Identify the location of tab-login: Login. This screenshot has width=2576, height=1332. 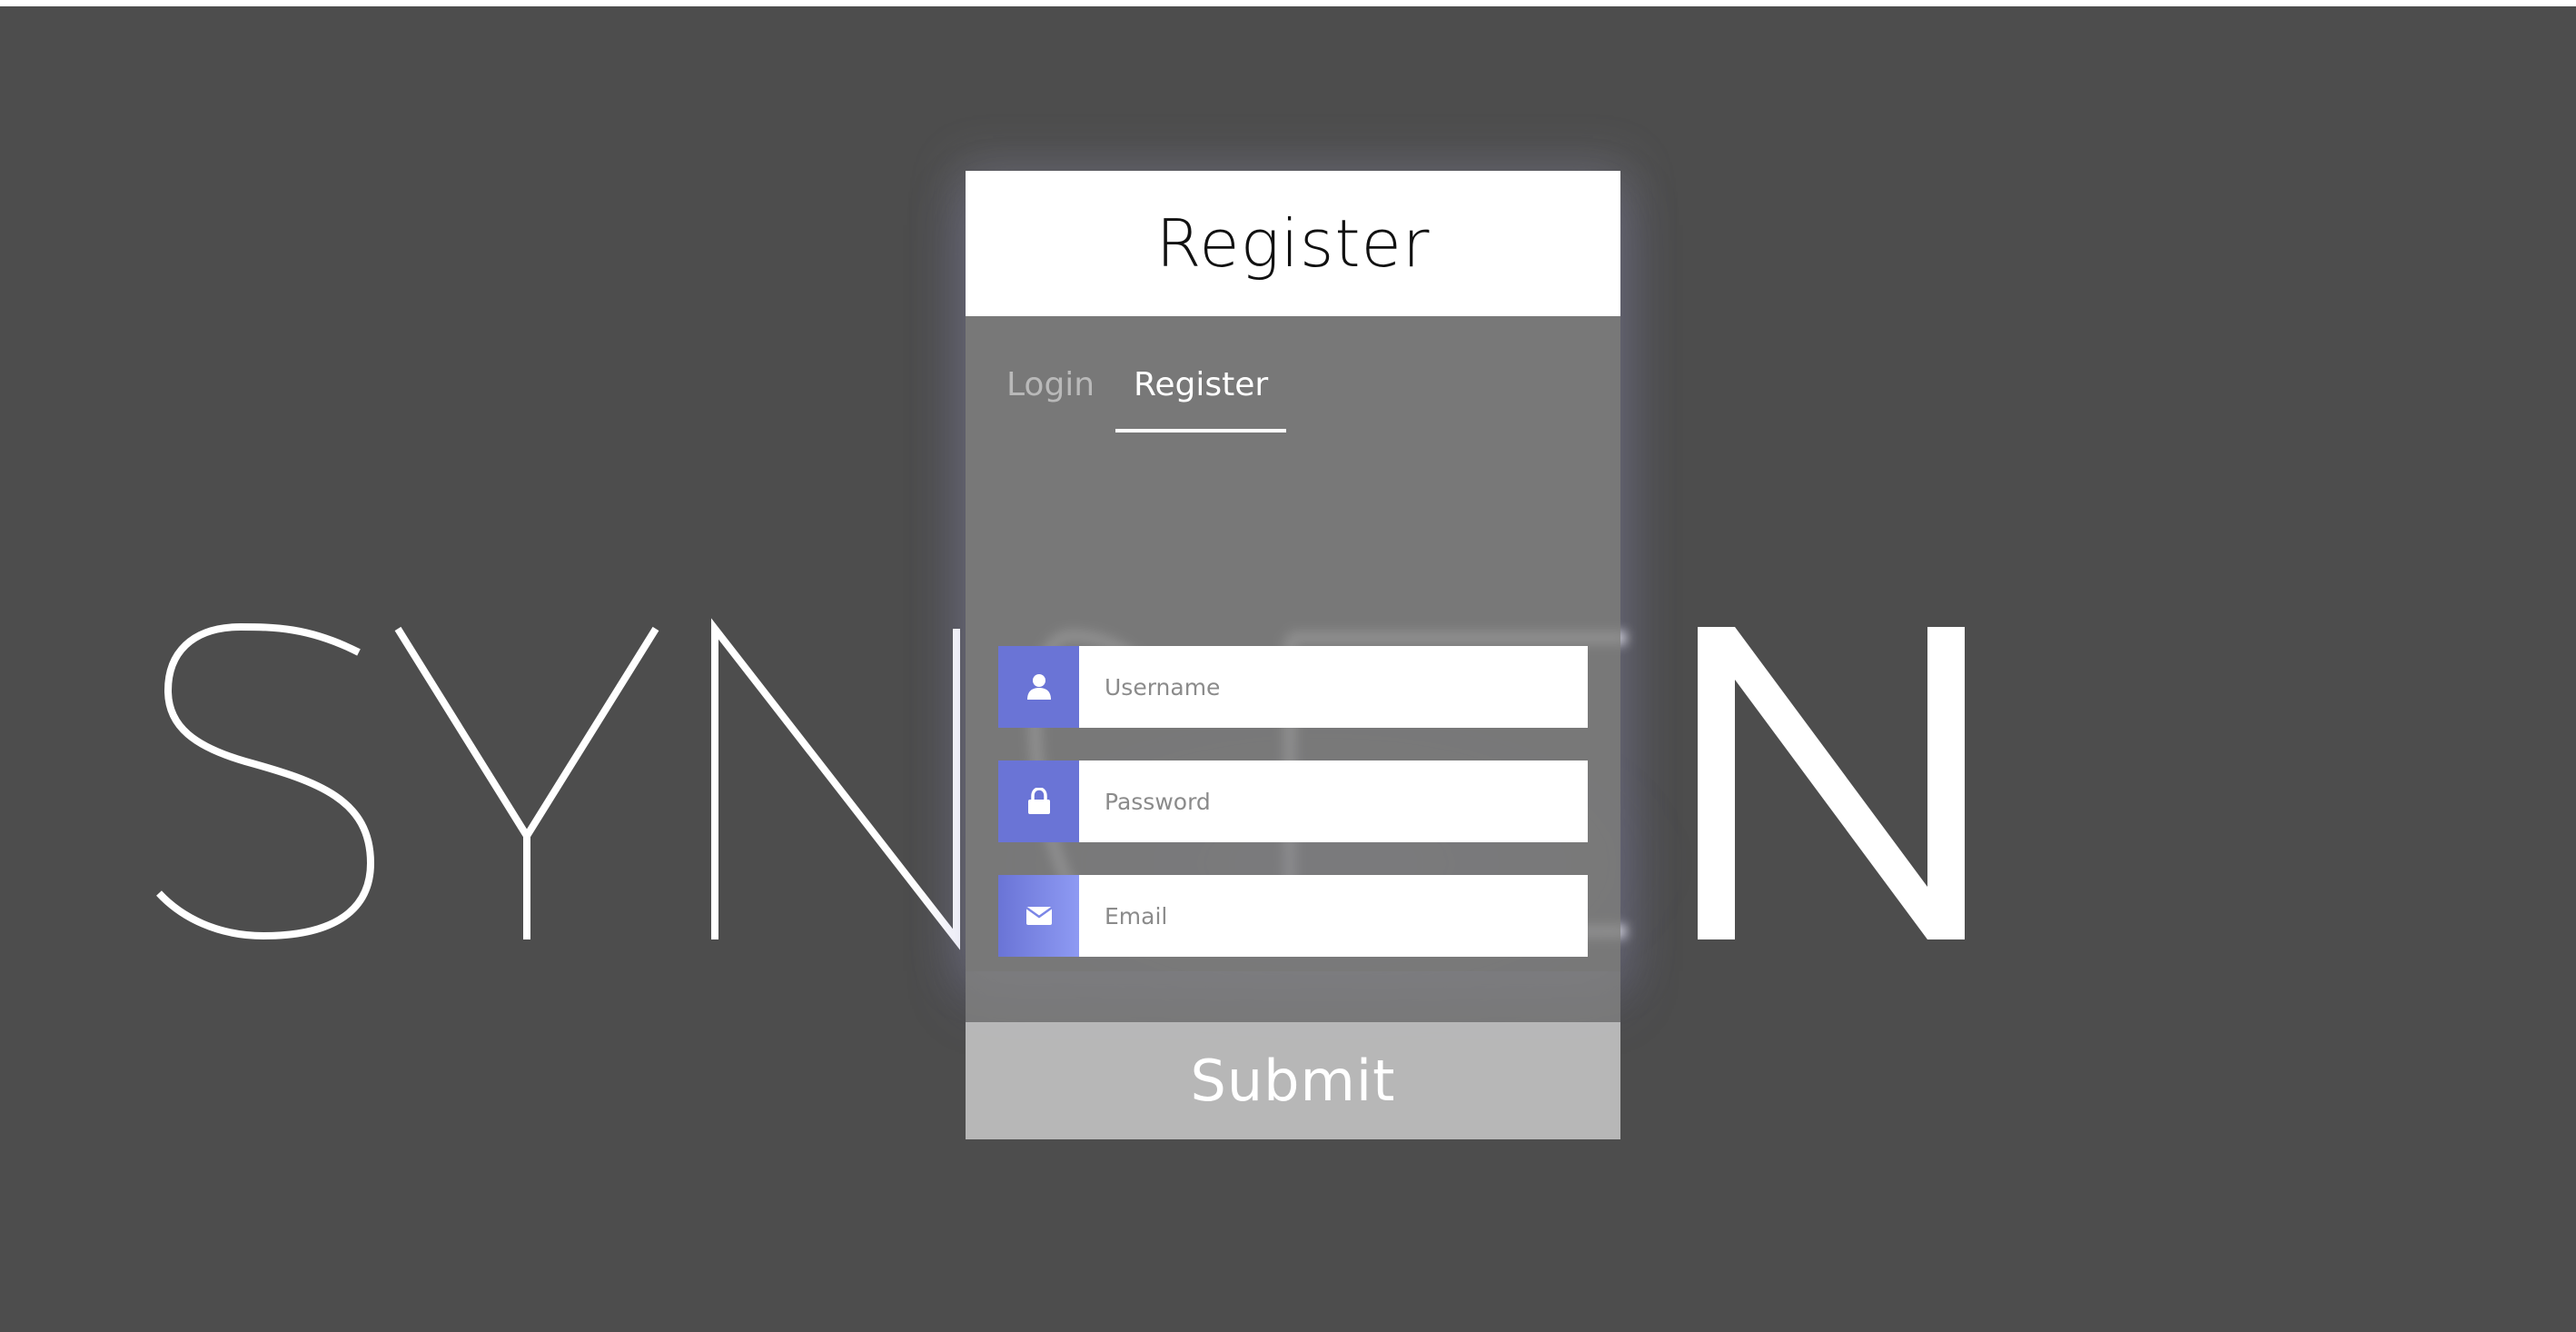
(1050, 385).